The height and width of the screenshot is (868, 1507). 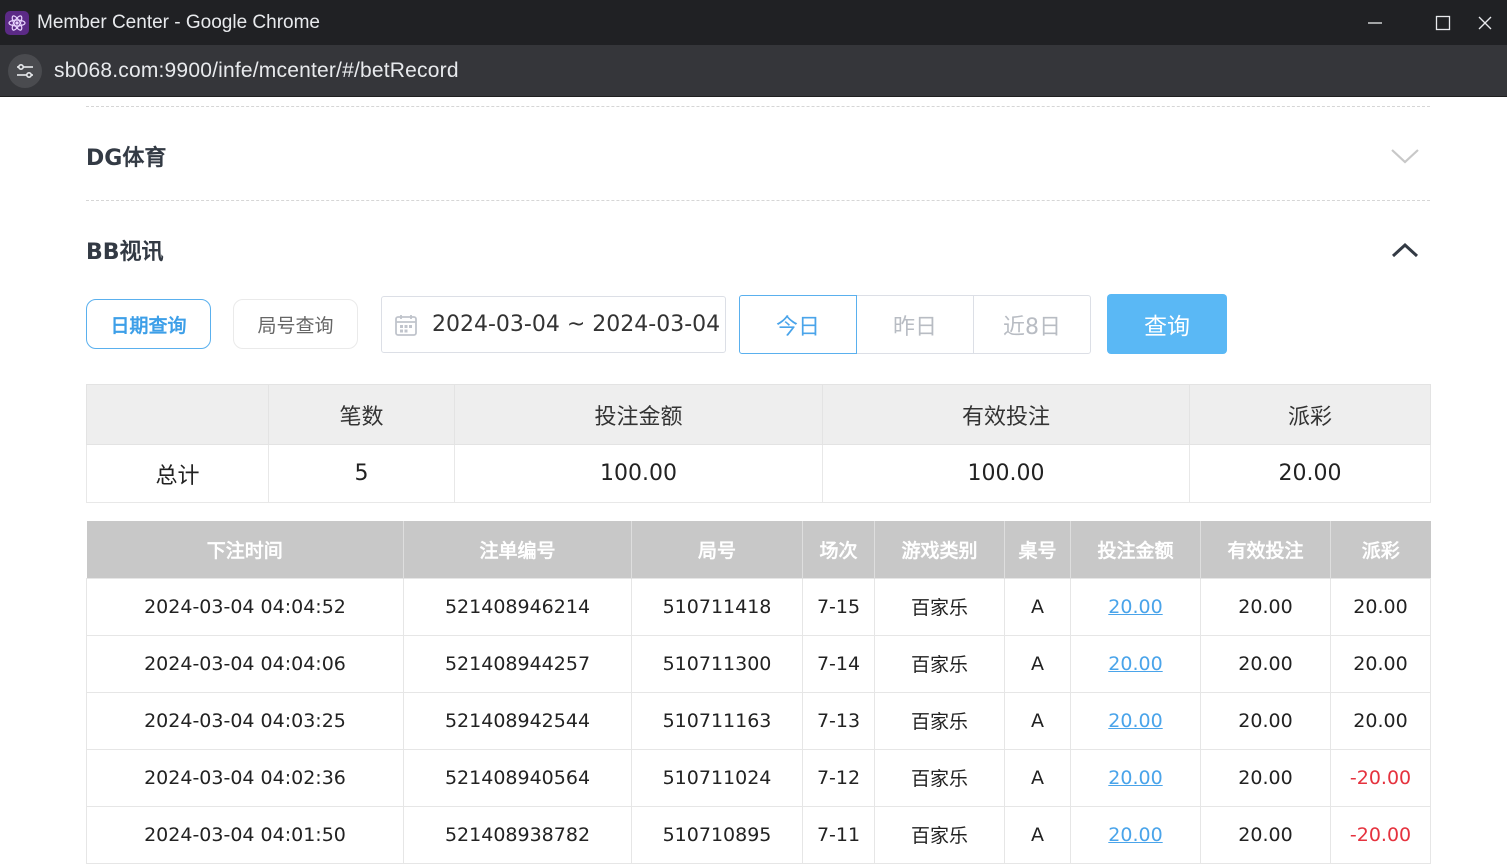 I want to click on last-8-days-button: 近8日, so click(x=1032, y=324).